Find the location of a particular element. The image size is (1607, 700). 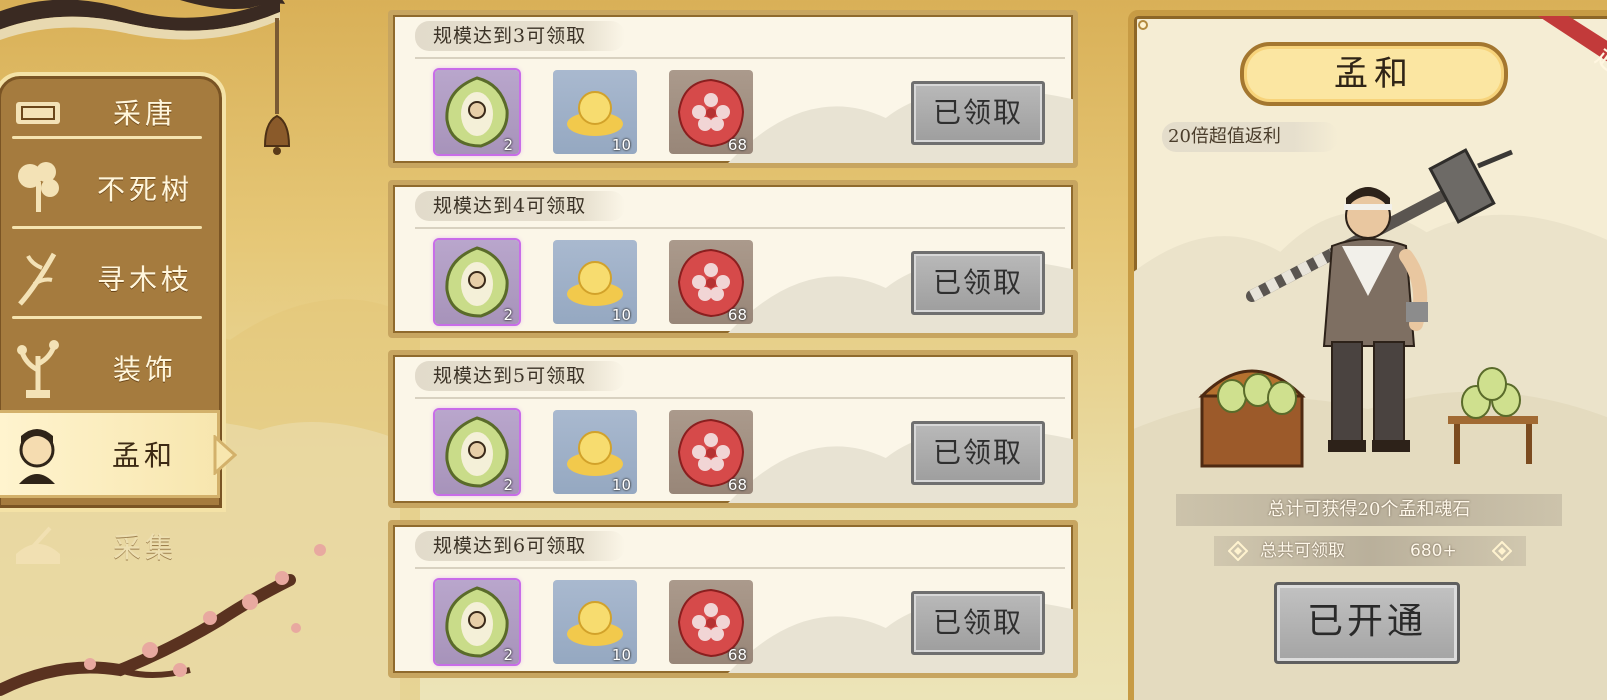

nav-item-caitang: 采唐 is located at coordinates (111, 112).